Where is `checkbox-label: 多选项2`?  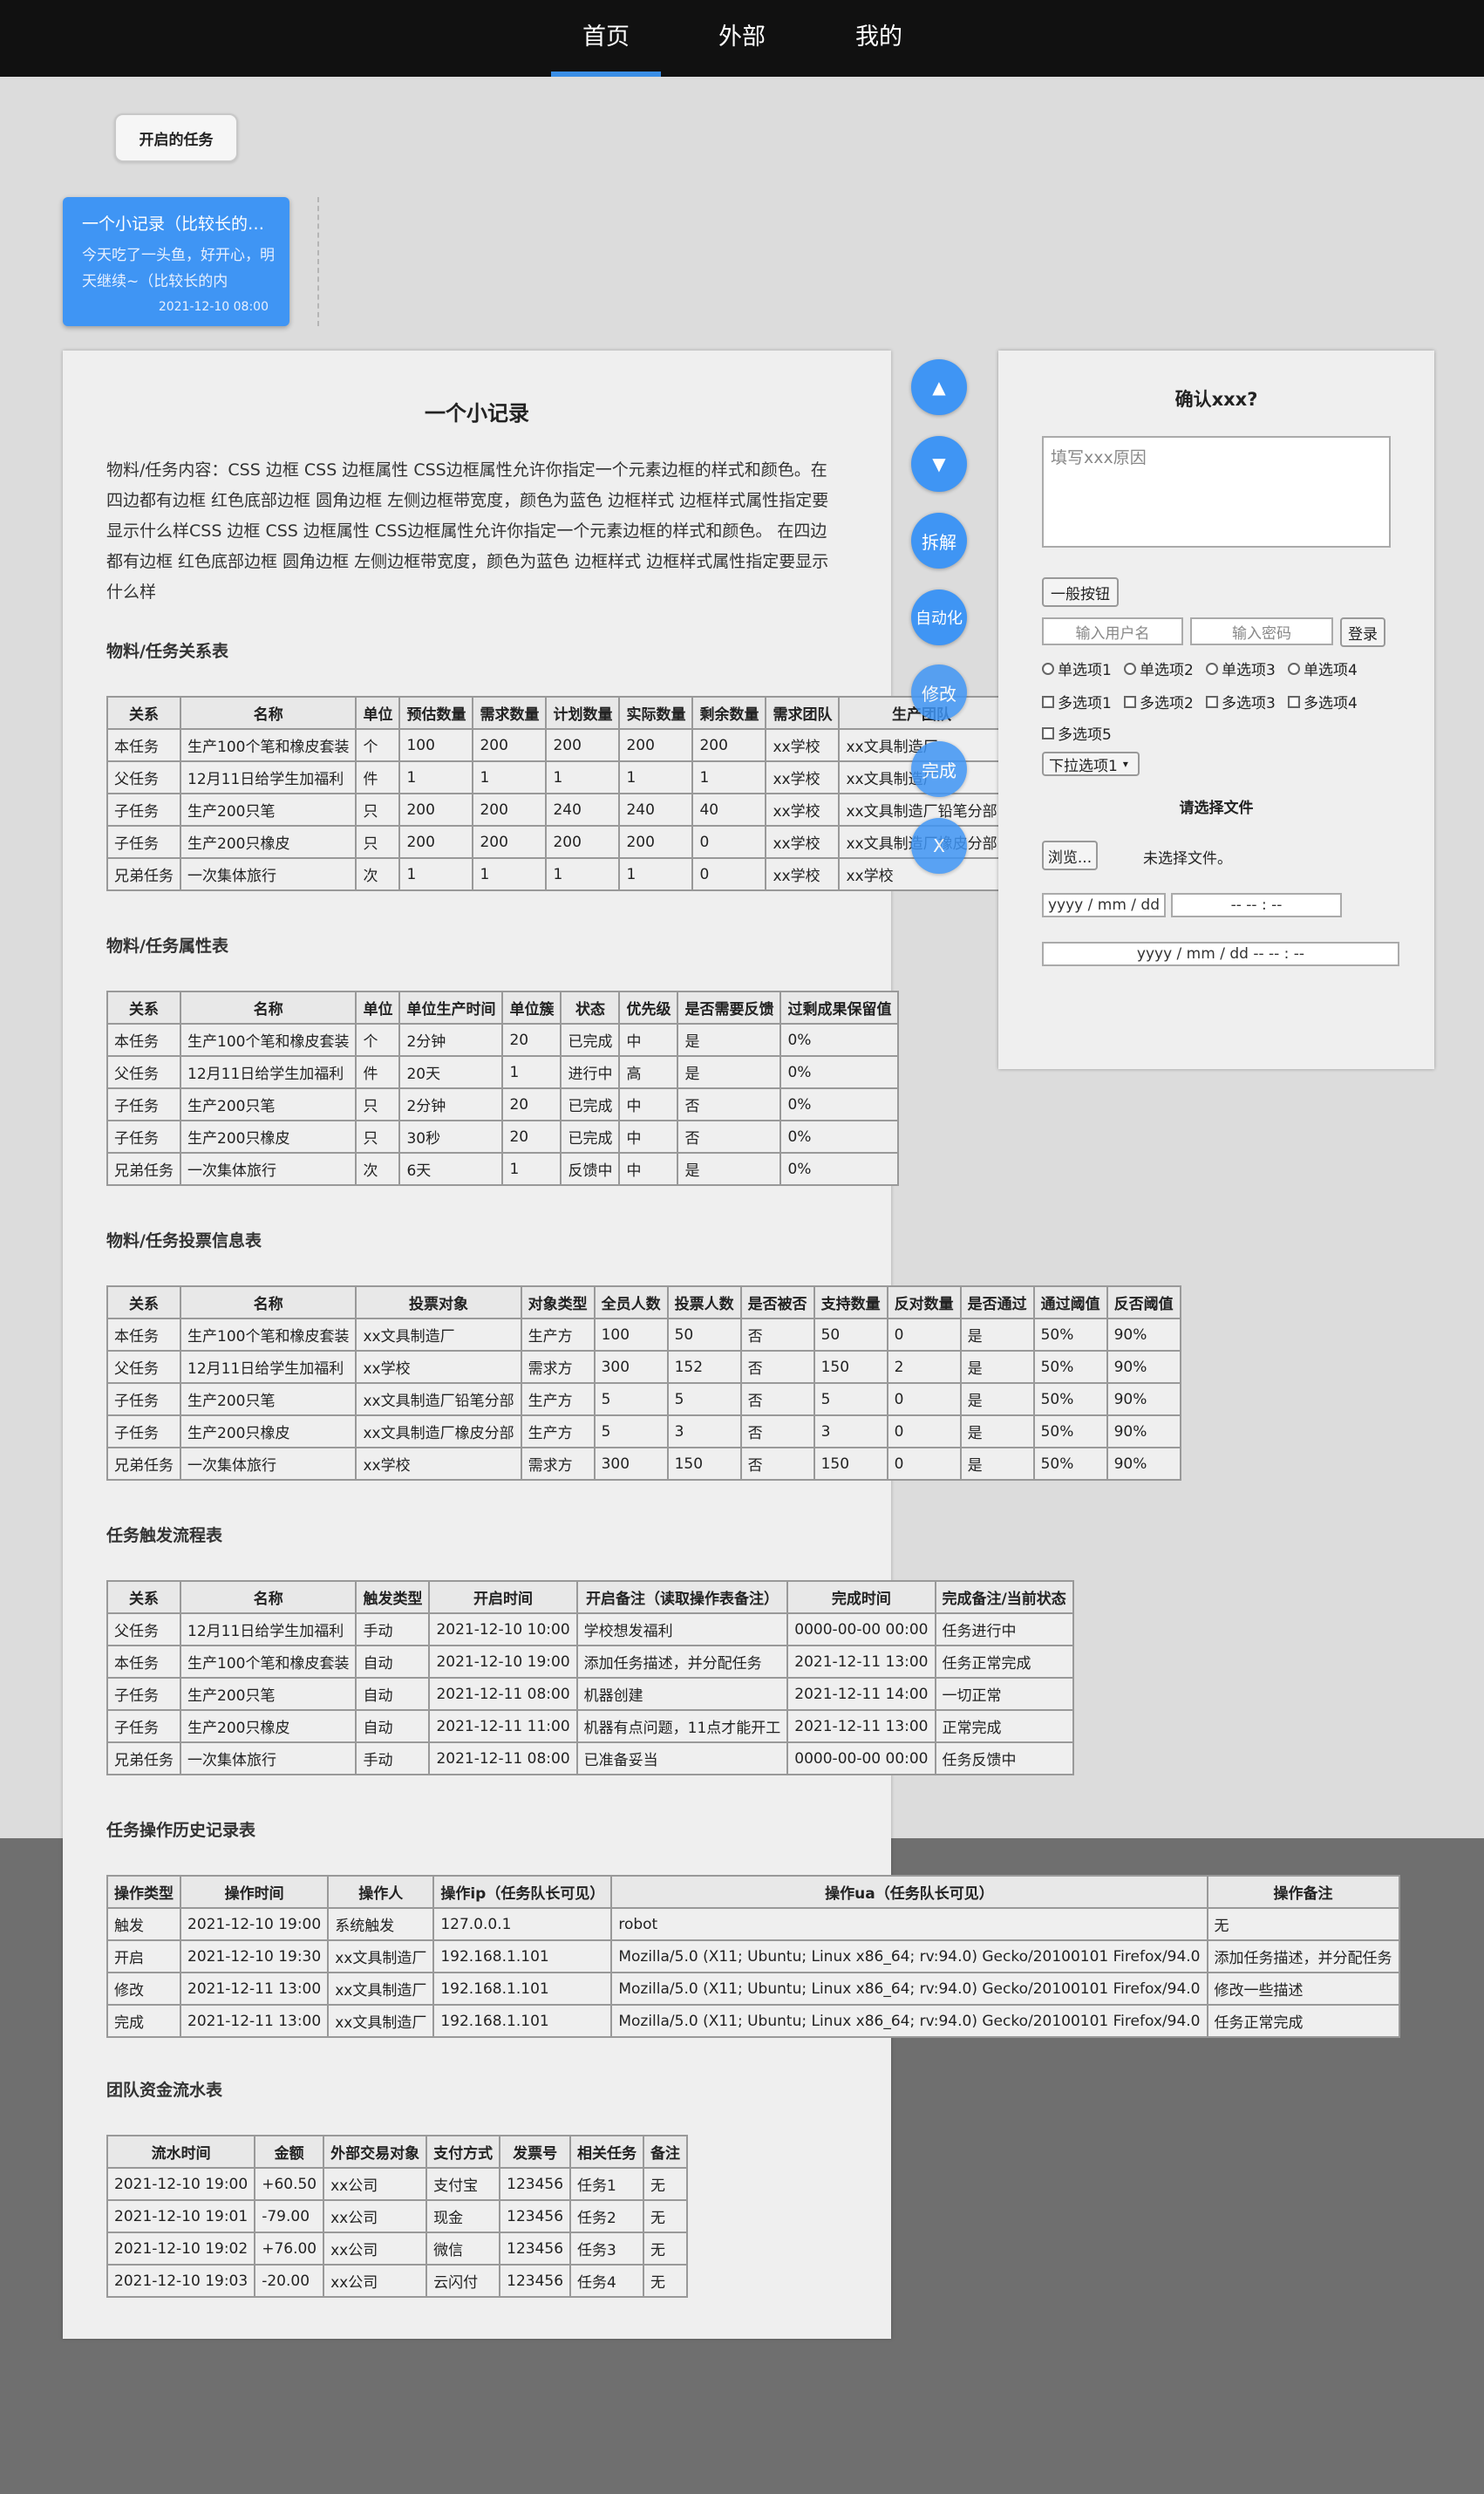 checkbox-label: 多选项2 is located at coordinates (1167, 703).